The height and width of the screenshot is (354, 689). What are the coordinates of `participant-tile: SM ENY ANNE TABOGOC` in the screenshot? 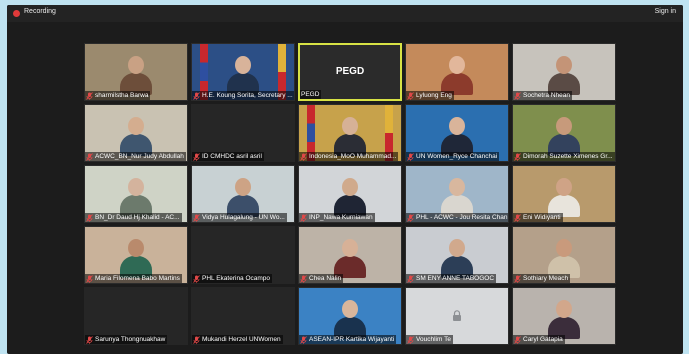 It's located at (457, 255).